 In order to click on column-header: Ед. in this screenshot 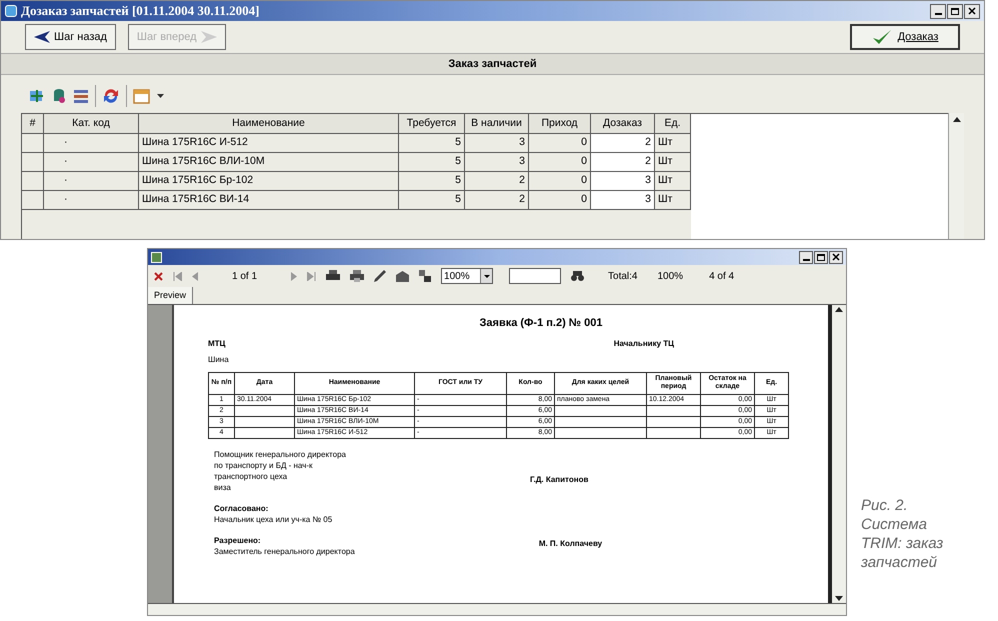, I will do `click(673, 124)`.